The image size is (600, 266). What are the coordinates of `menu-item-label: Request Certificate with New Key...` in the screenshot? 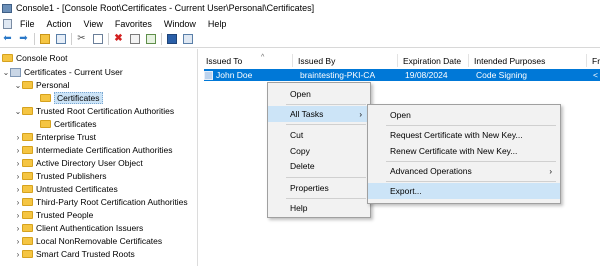 It's located at (456, 135).